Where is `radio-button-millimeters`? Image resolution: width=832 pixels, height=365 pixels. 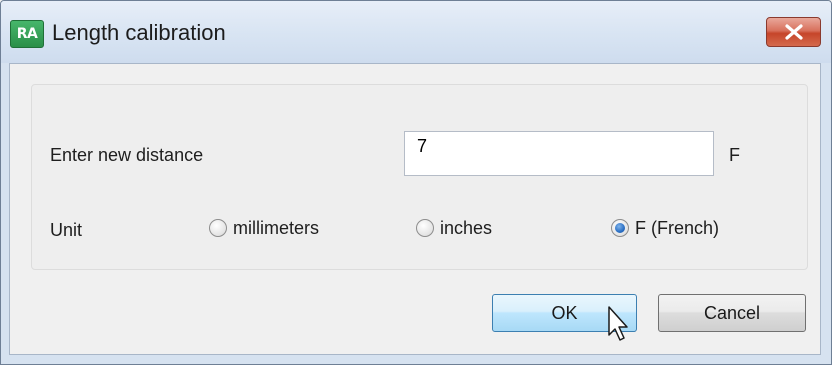
radio-button-millimeters is located at coordinates (218, 228).